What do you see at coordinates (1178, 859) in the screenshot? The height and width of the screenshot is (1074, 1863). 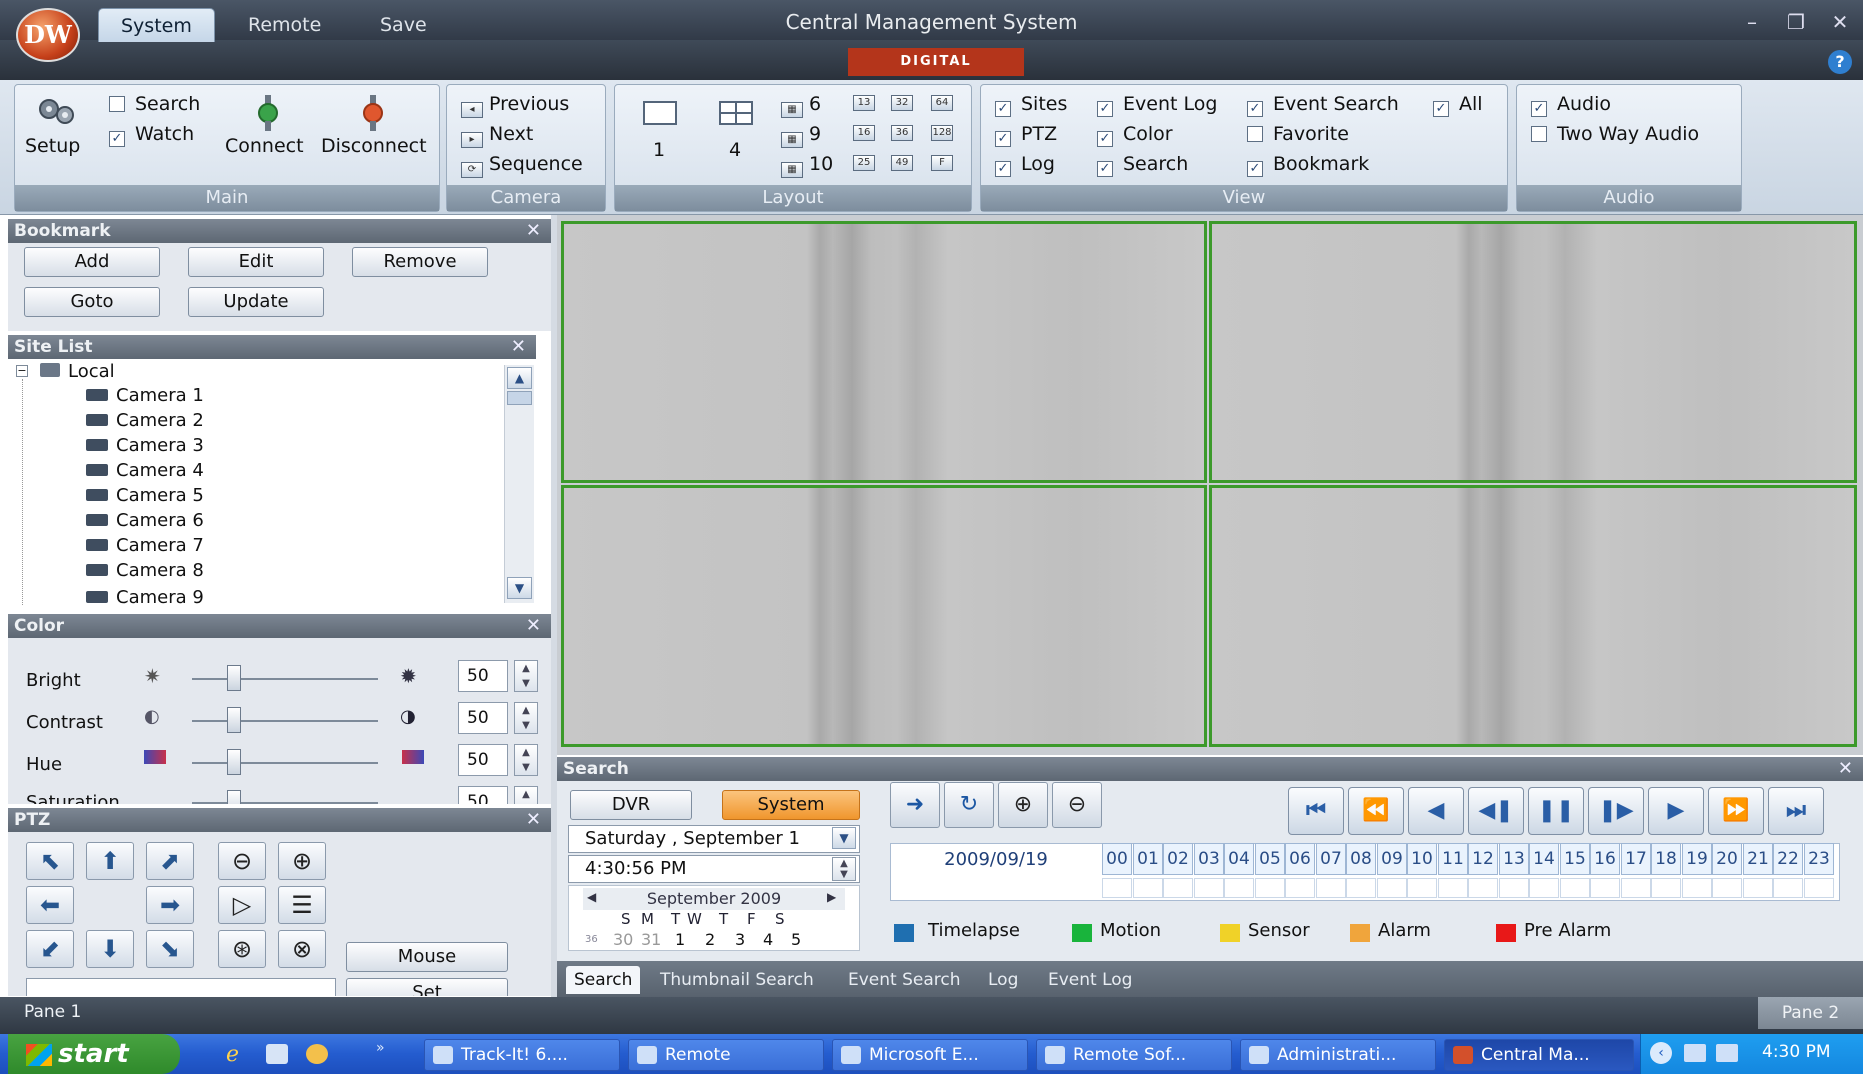 I see `timeline-hour: 02` at bounding box center [1178, 859].